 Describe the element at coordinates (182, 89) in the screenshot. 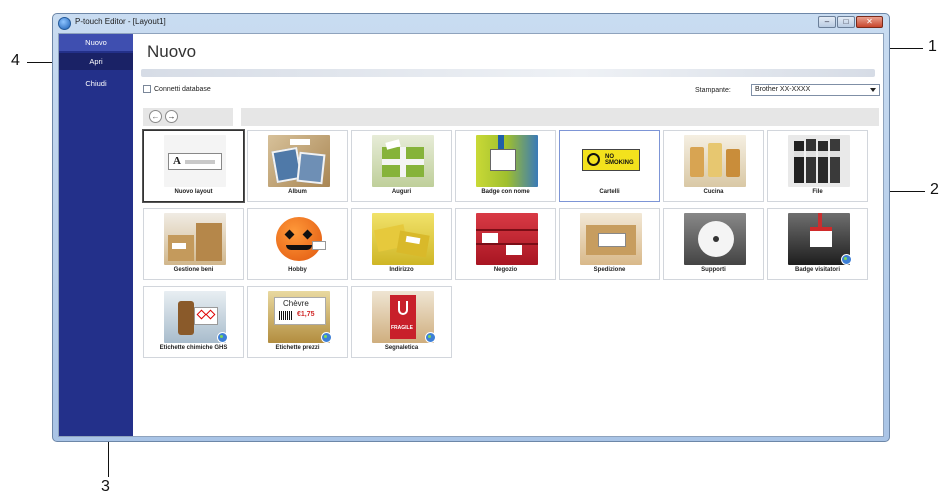

I see `connect-database-label: Connetti database` at that location.